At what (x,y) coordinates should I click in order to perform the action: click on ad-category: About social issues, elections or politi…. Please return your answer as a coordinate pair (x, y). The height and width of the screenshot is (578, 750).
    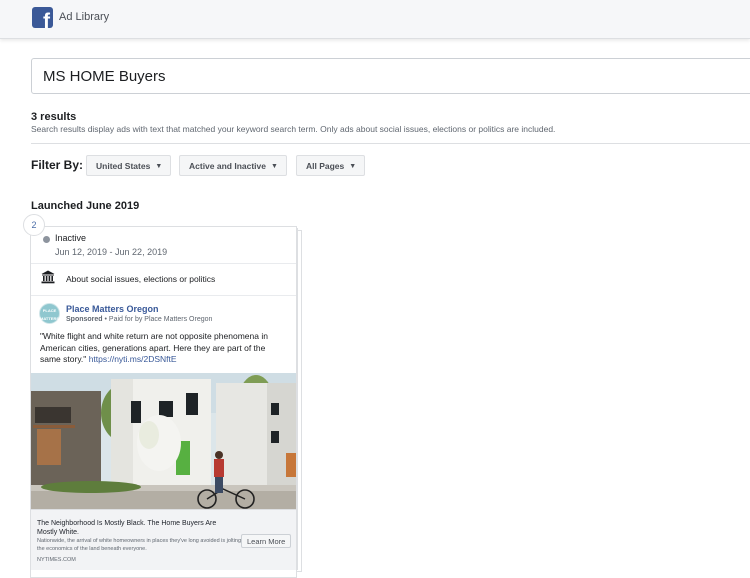
    Looking at the image, I should click on (141, 279).